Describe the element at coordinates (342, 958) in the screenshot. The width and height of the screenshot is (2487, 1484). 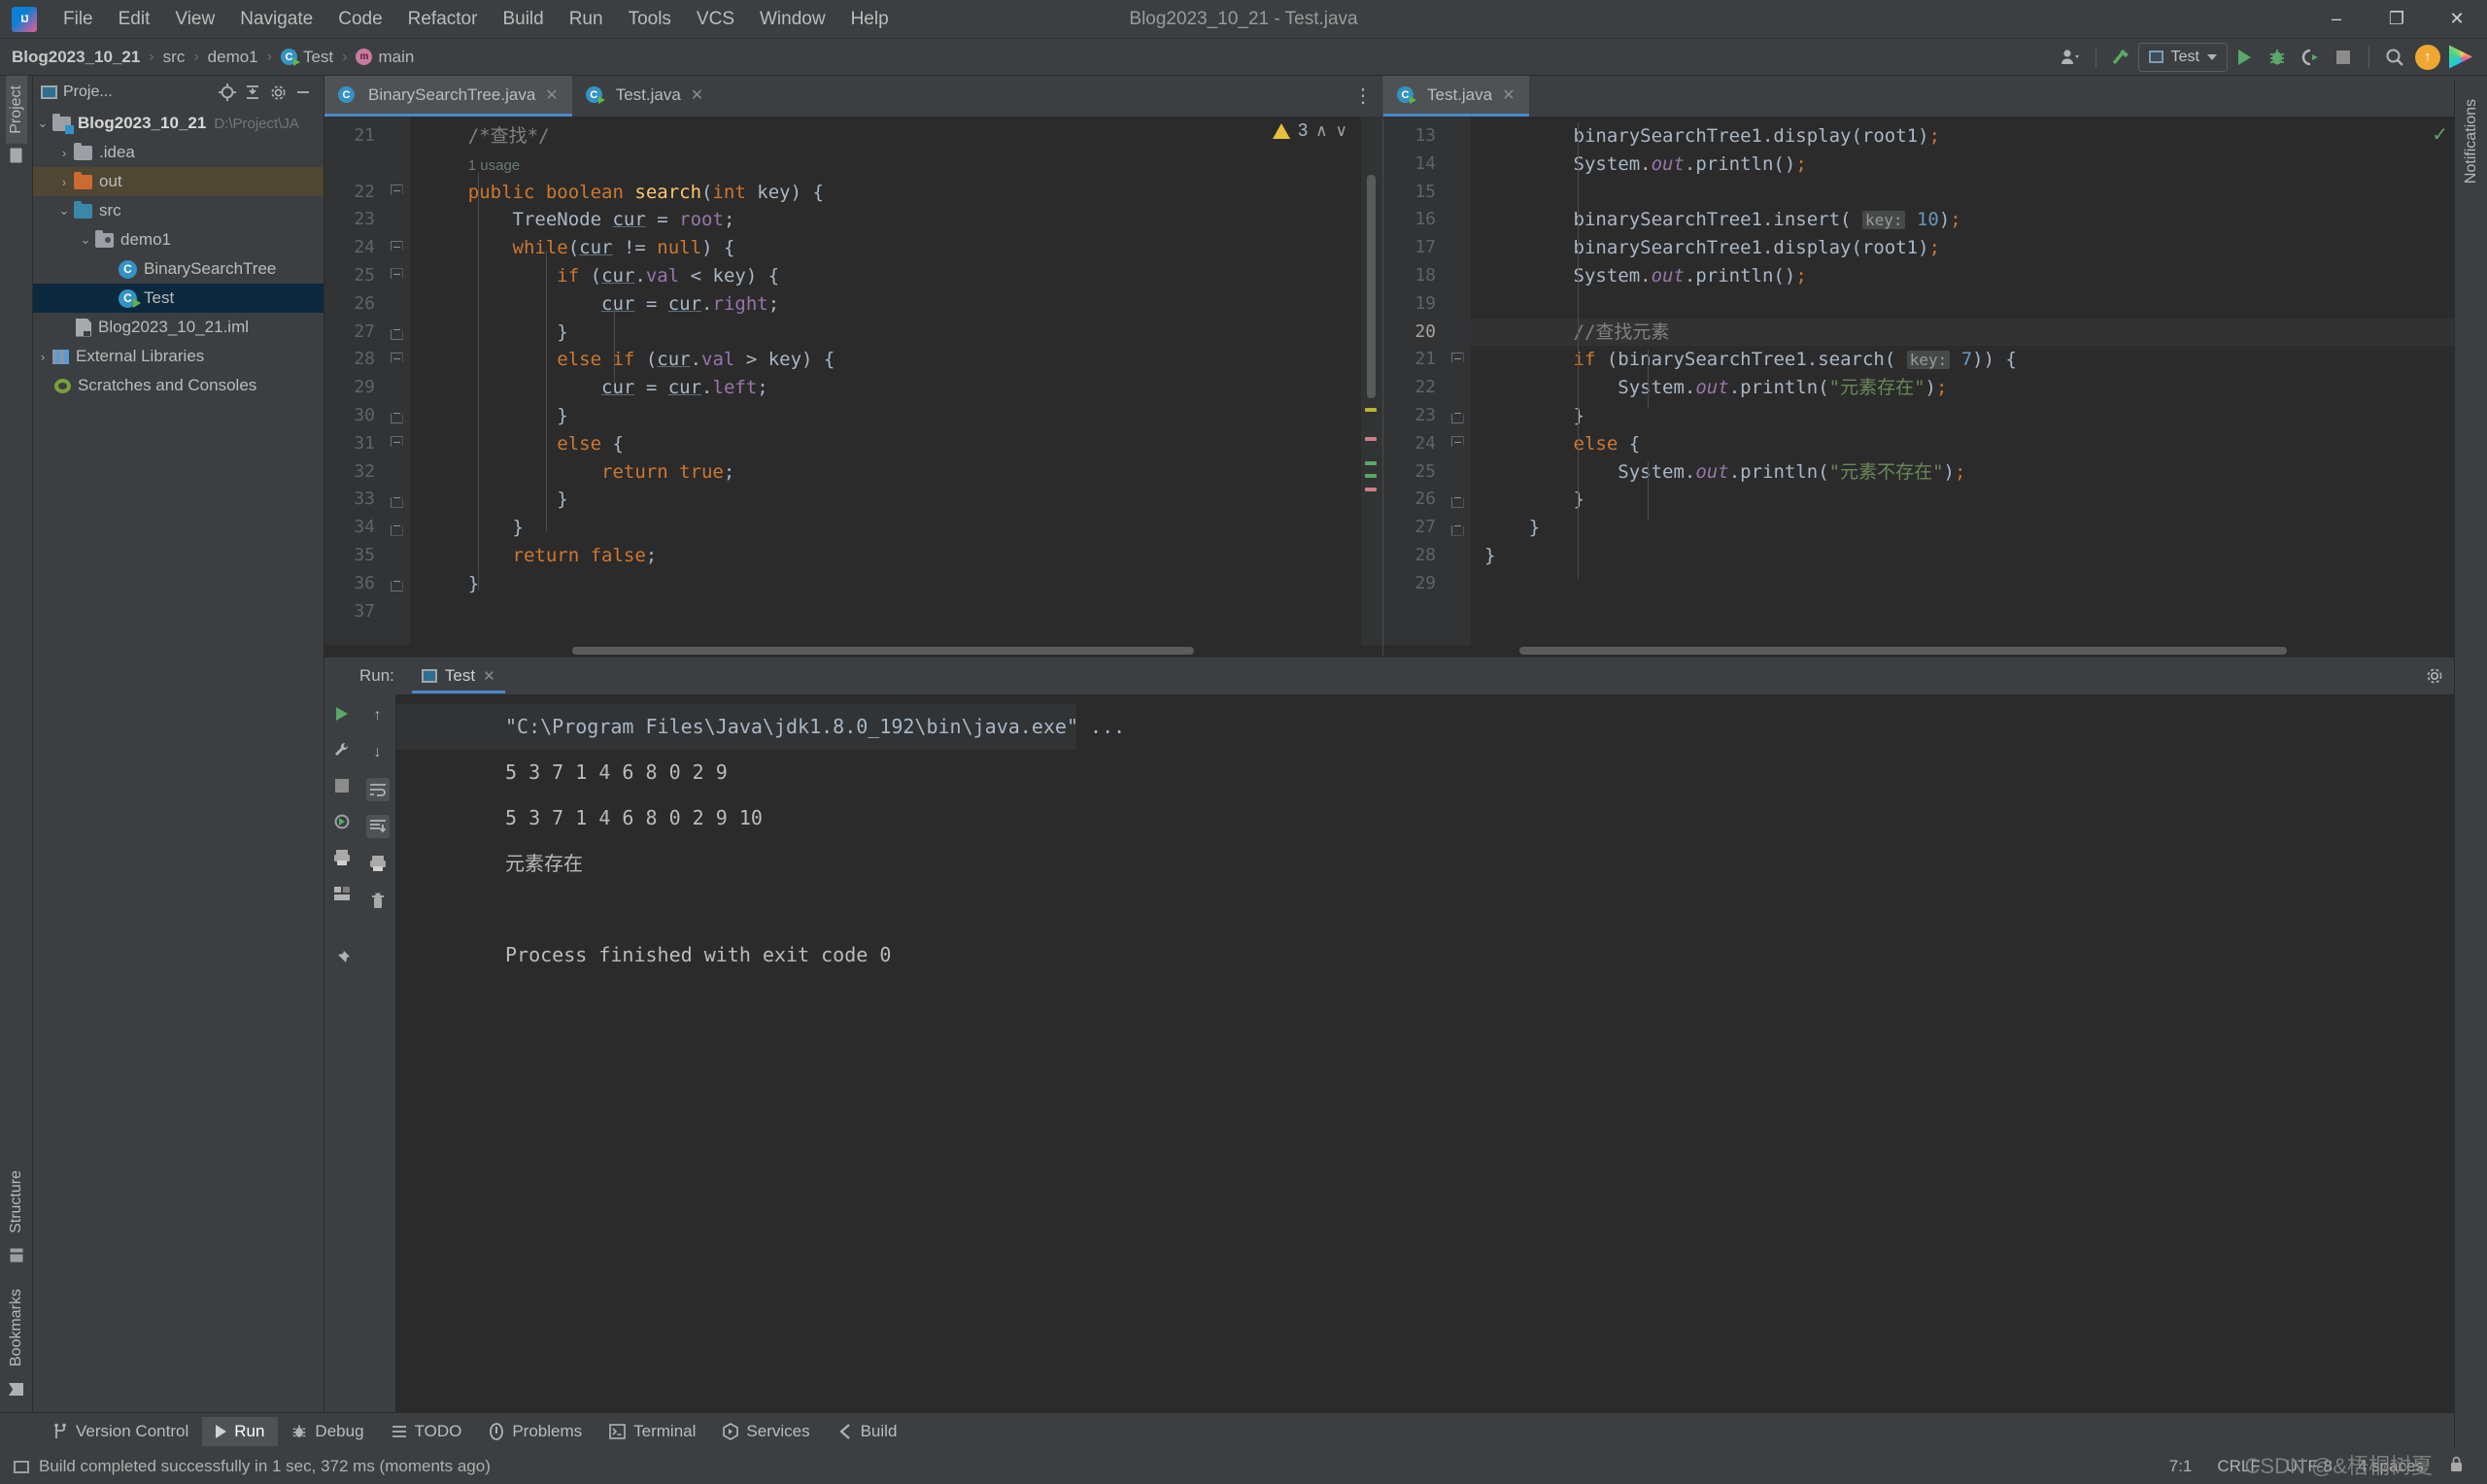
I see `pin-icon` at that location.